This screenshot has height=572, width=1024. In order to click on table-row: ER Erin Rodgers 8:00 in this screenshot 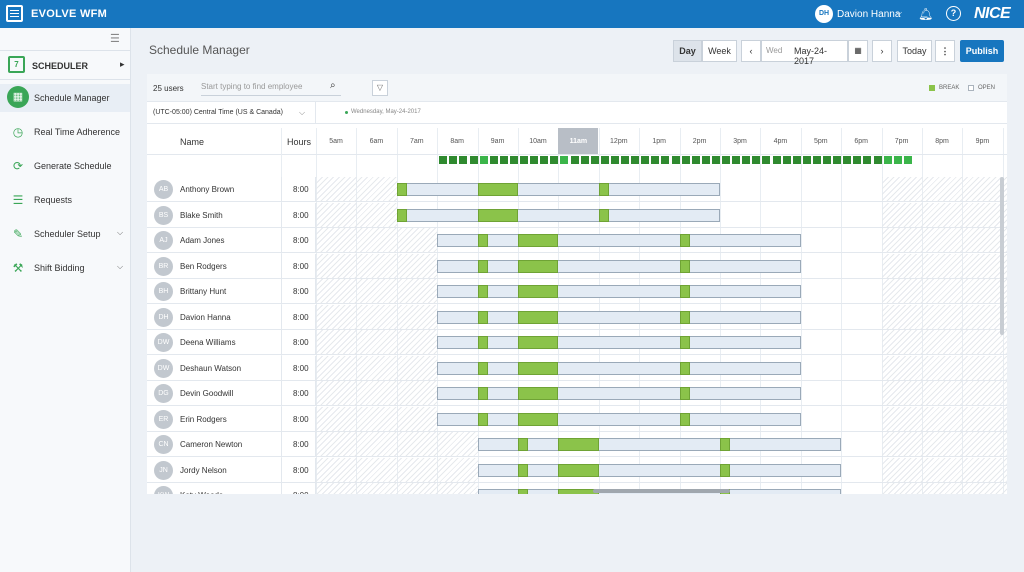, I will do `click(577, 419)`.